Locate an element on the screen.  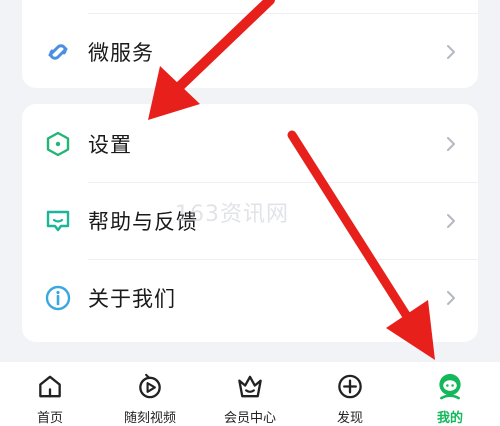
link-icon is located at coordinates (58, 52).